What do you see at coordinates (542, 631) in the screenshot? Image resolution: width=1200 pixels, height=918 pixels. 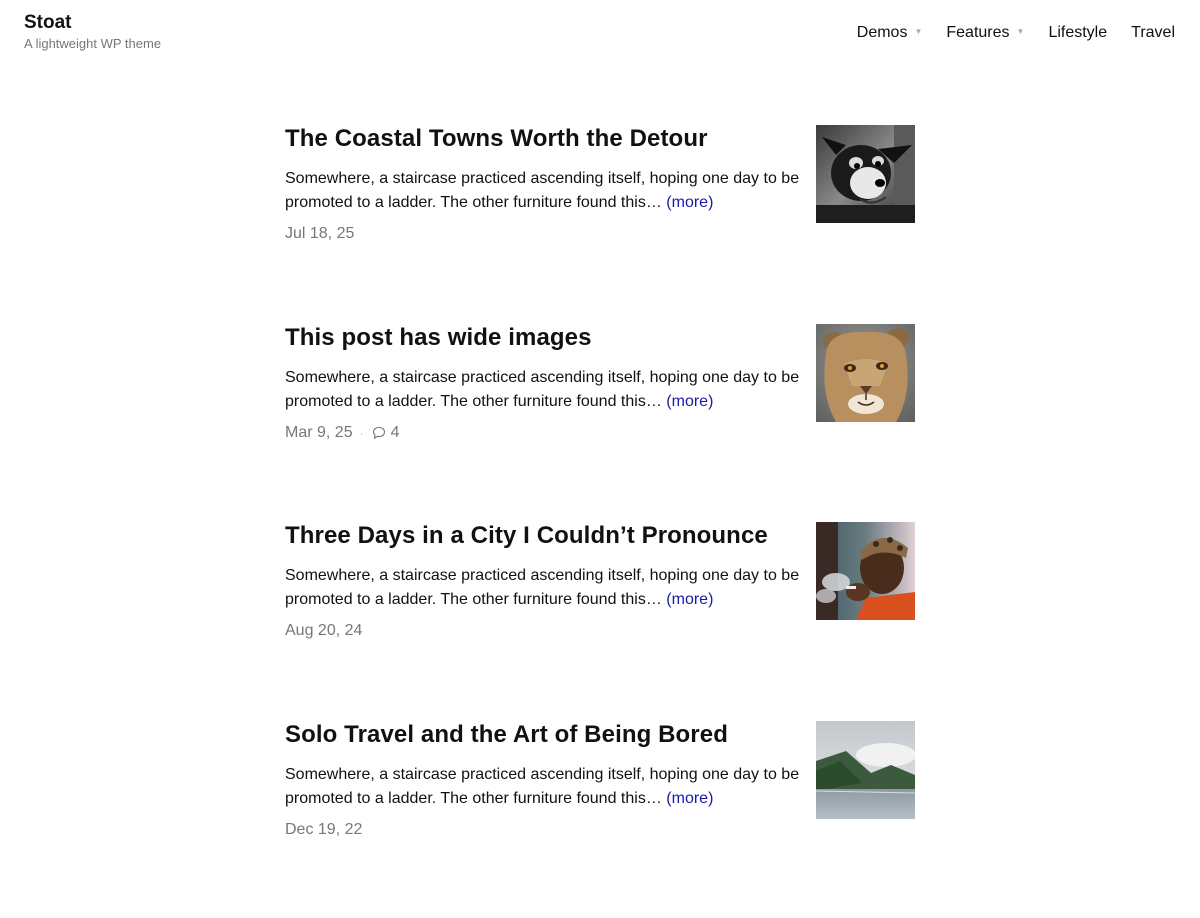 I see `post-meta: Aug 20, 24` at bounding box center [542, 631].